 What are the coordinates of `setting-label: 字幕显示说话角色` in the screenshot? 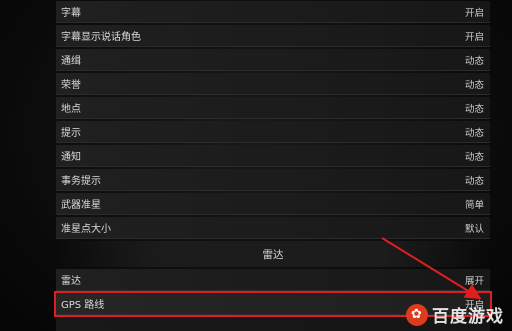 It's located at (101, 37).